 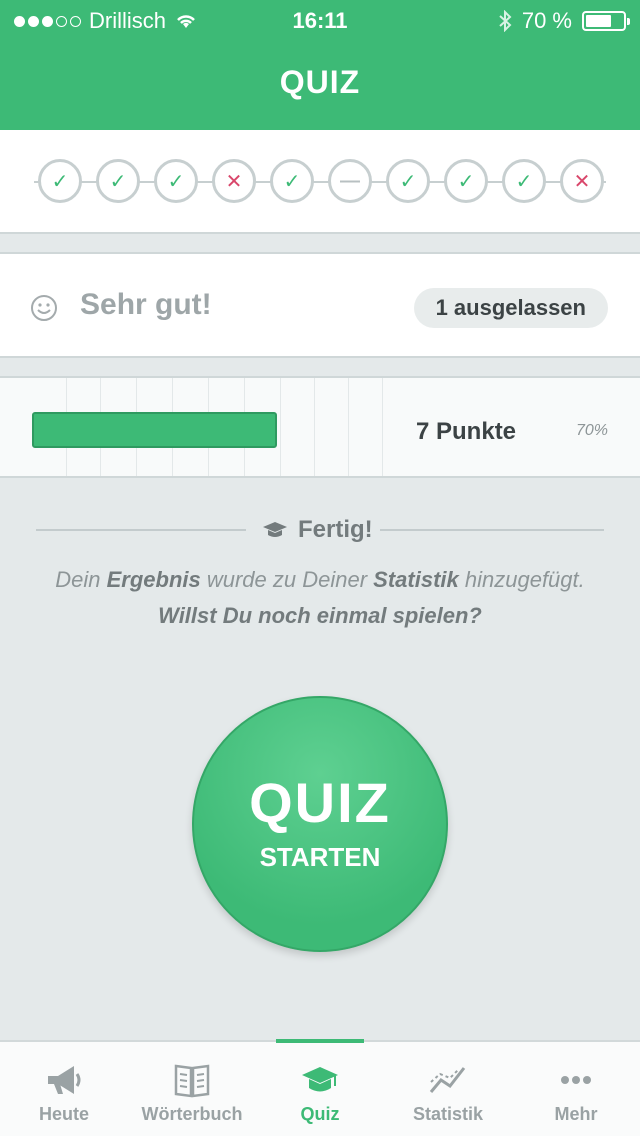 I want to click on tab-heute: Heute, so click(x=64, y=1089).